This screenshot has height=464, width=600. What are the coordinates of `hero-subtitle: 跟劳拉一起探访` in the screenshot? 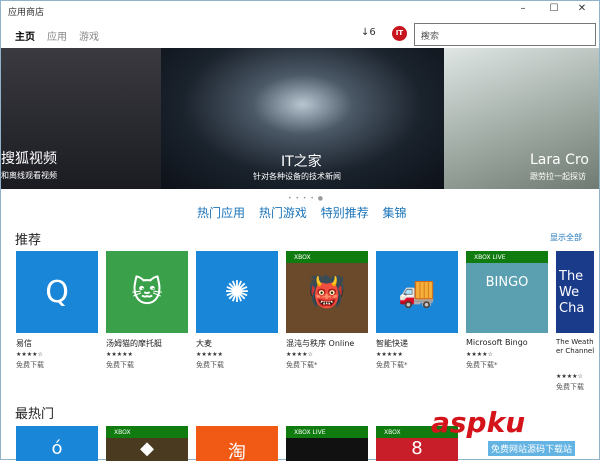 It's located at (558, 176).